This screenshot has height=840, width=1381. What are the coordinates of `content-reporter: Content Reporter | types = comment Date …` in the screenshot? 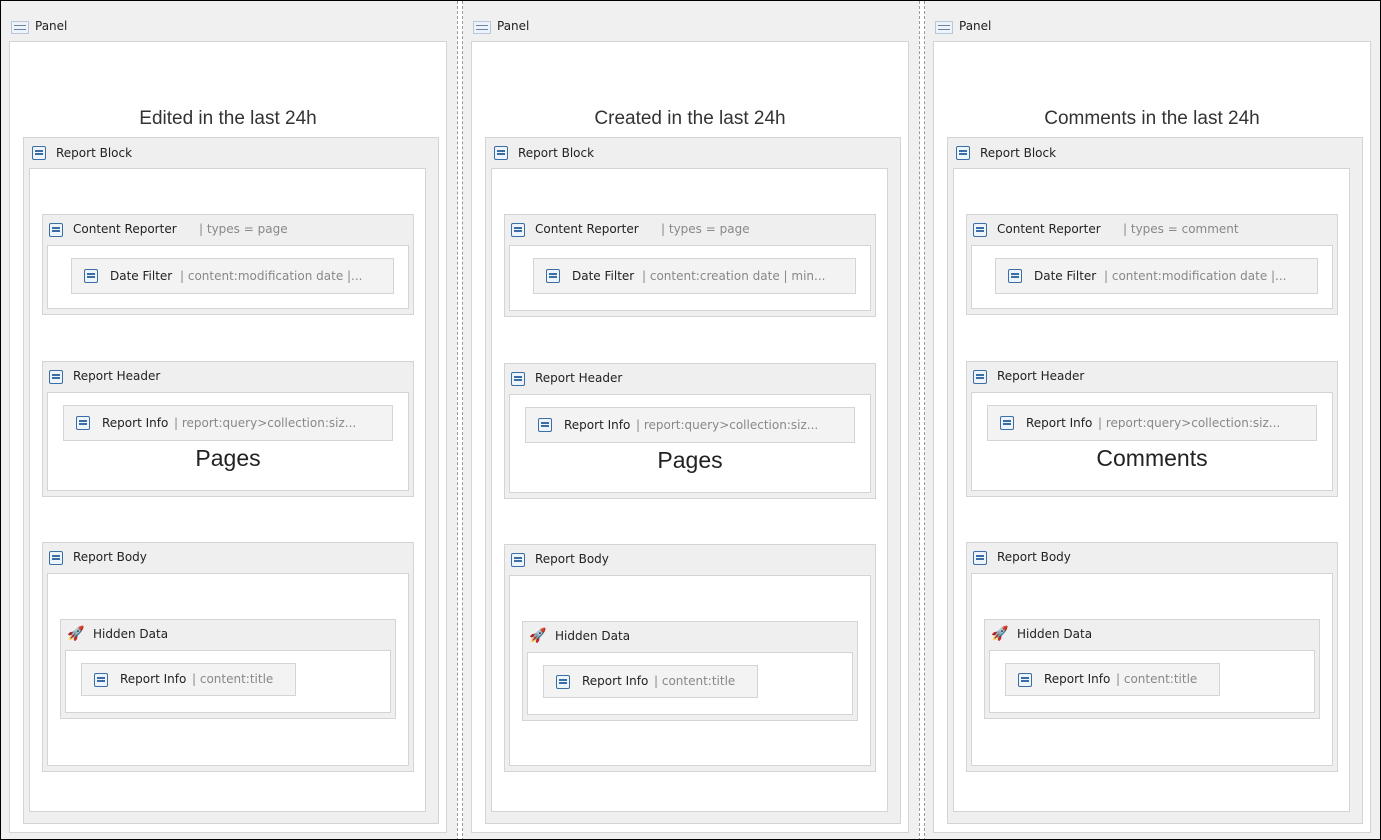 It's located at (1152, 264).